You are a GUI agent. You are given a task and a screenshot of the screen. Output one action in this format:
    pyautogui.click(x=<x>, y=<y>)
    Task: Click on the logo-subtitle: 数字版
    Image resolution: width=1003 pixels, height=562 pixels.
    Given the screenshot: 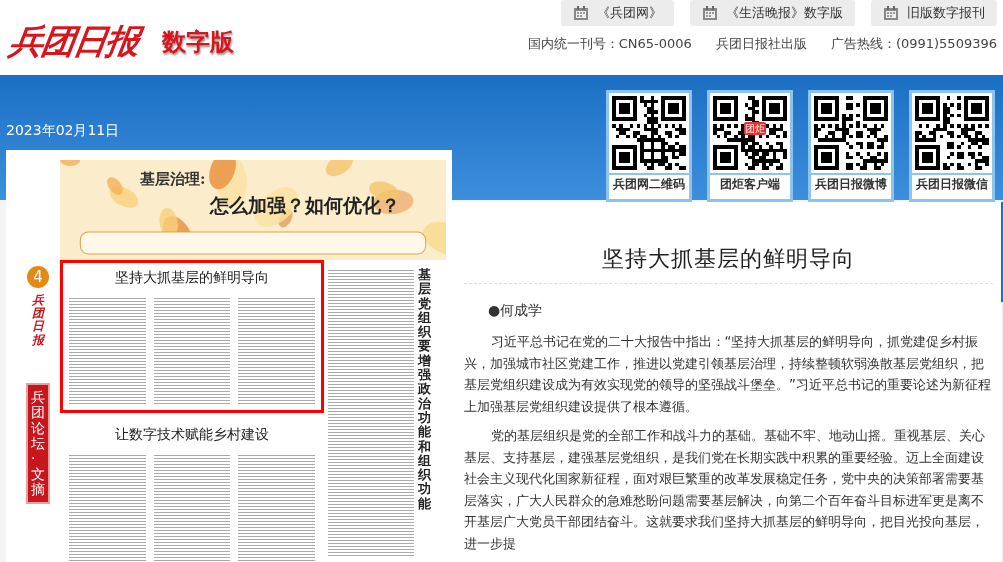 What is the action you would take?
    pyautogui.click(x=198, y=42)
    